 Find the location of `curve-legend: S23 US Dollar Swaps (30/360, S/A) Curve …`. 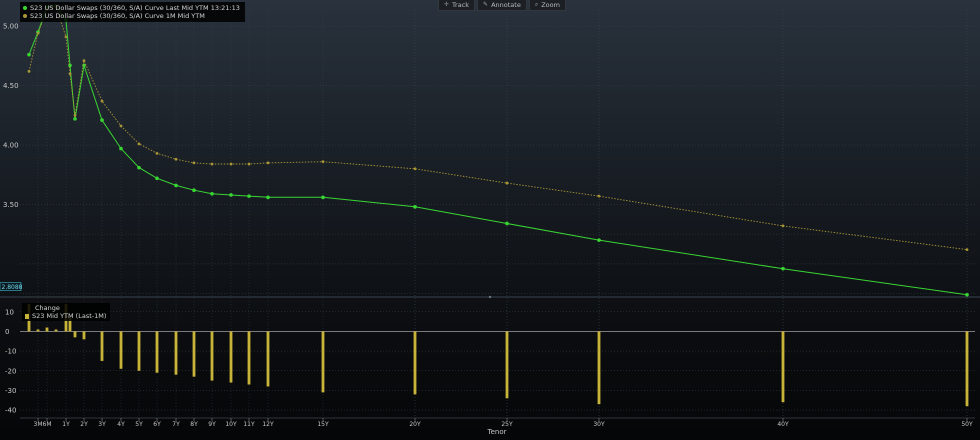

curve-legend: S23 US Dollar Swaps (30/360, S/A) Curve … is located at coordinates (132, 12).